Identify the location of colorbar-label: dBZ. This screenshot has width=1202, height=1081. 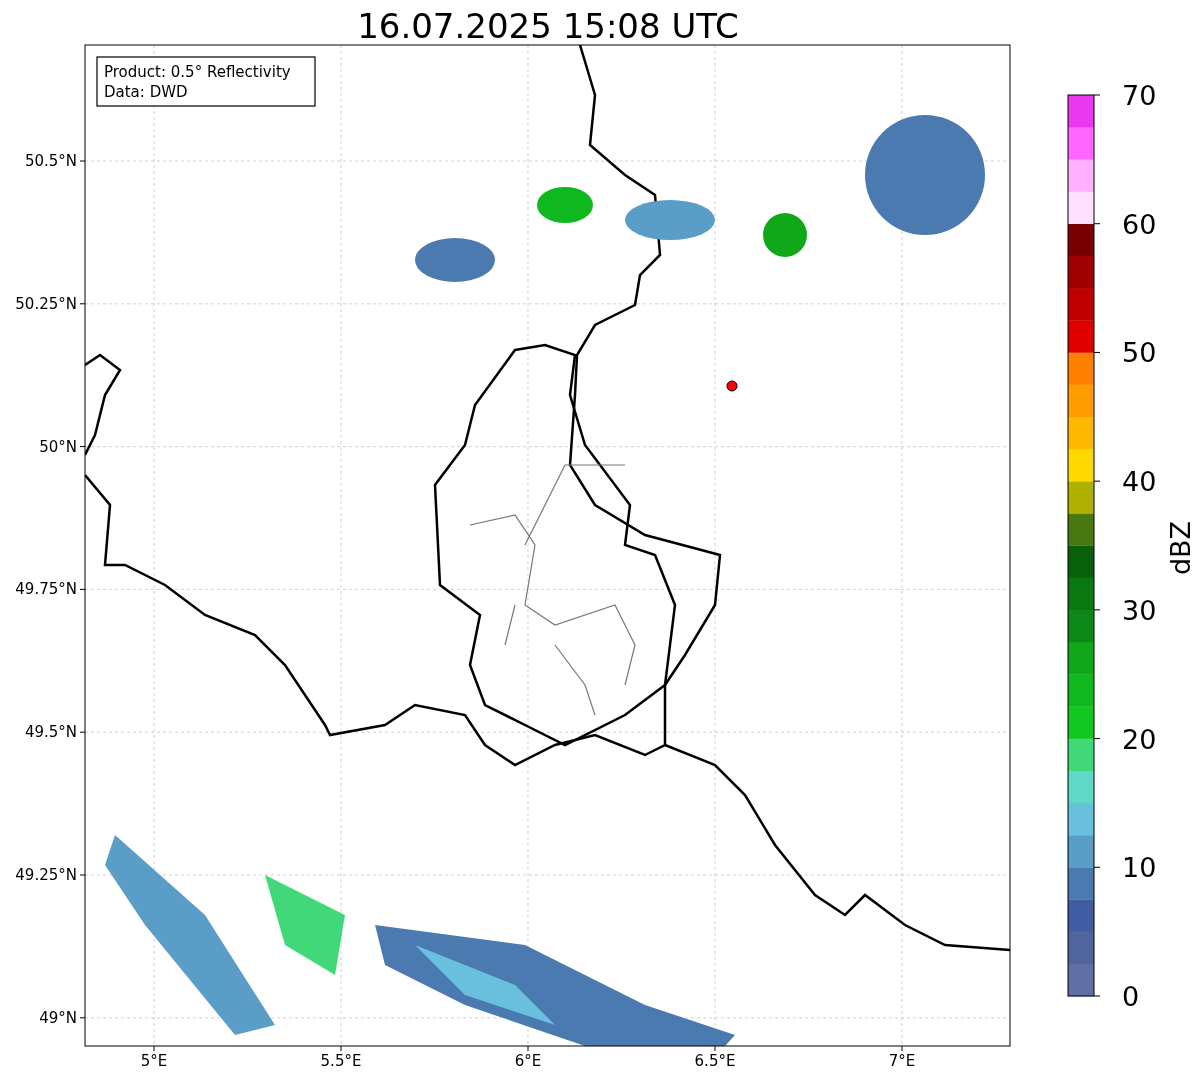
(1180, 548).